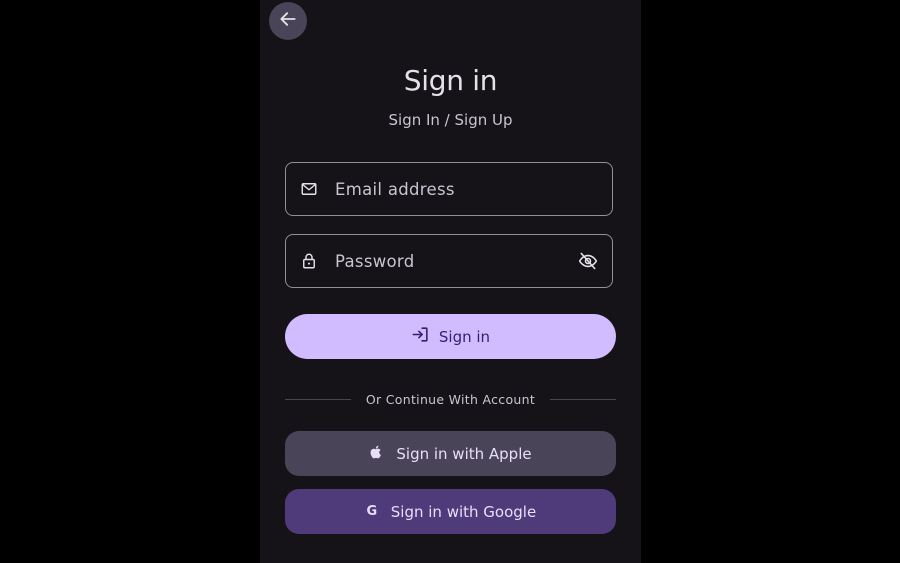  I want to click on page-subtitle: Sign In / Sign Up, so click(450, 120).